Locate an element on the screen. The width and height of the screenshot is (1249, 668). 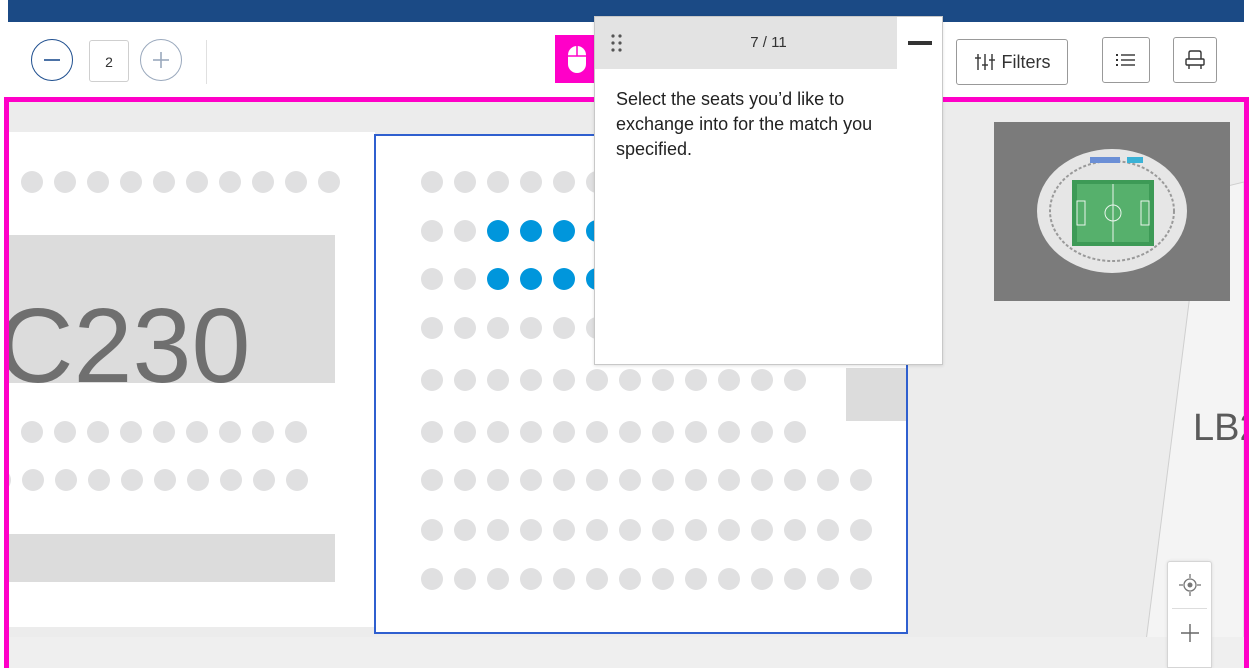
seat-view-button is located at coordinates (1195, 60).